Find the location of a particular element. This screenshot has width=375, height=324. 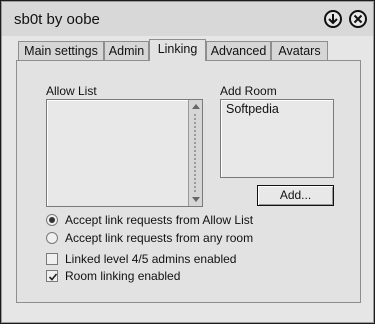

close-icon is located at coordinates (358, 19).